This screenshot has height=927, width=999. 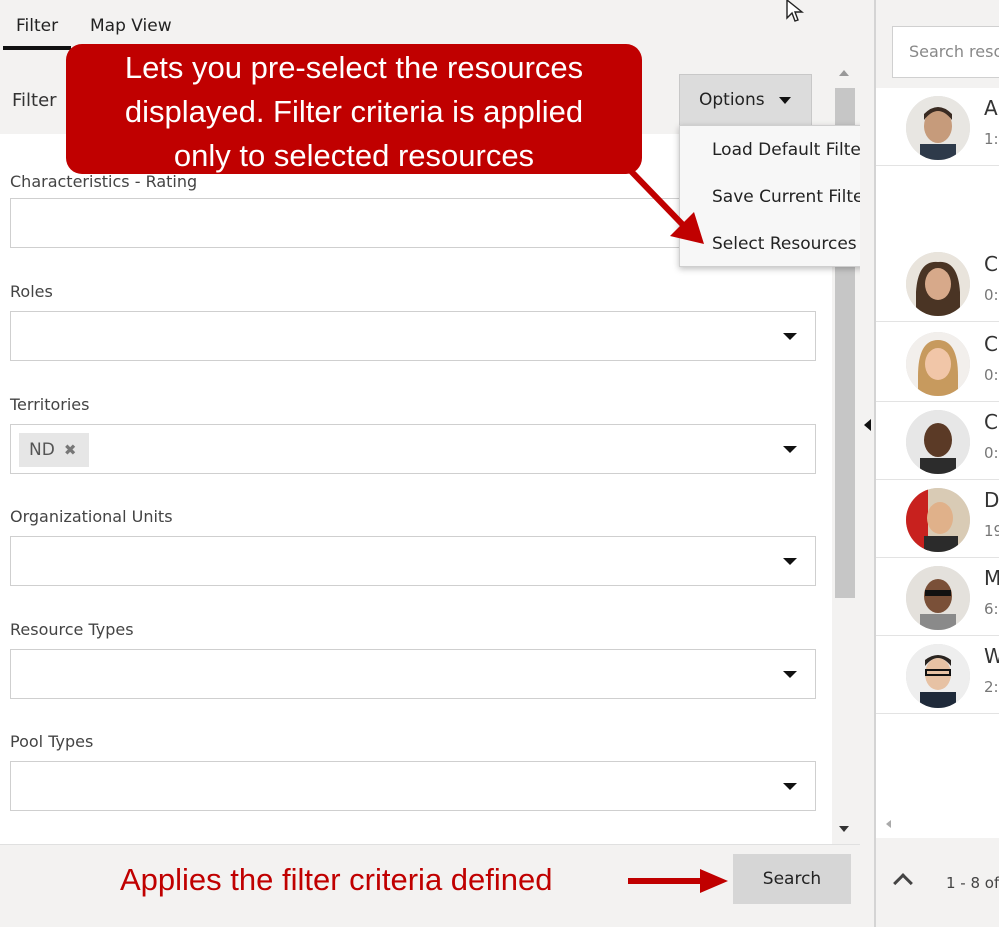 What do you see at coordinates (972, 883) in the screenshot?
I see `pager-count: 1 - 8 of` at bounding box center [972, 883].